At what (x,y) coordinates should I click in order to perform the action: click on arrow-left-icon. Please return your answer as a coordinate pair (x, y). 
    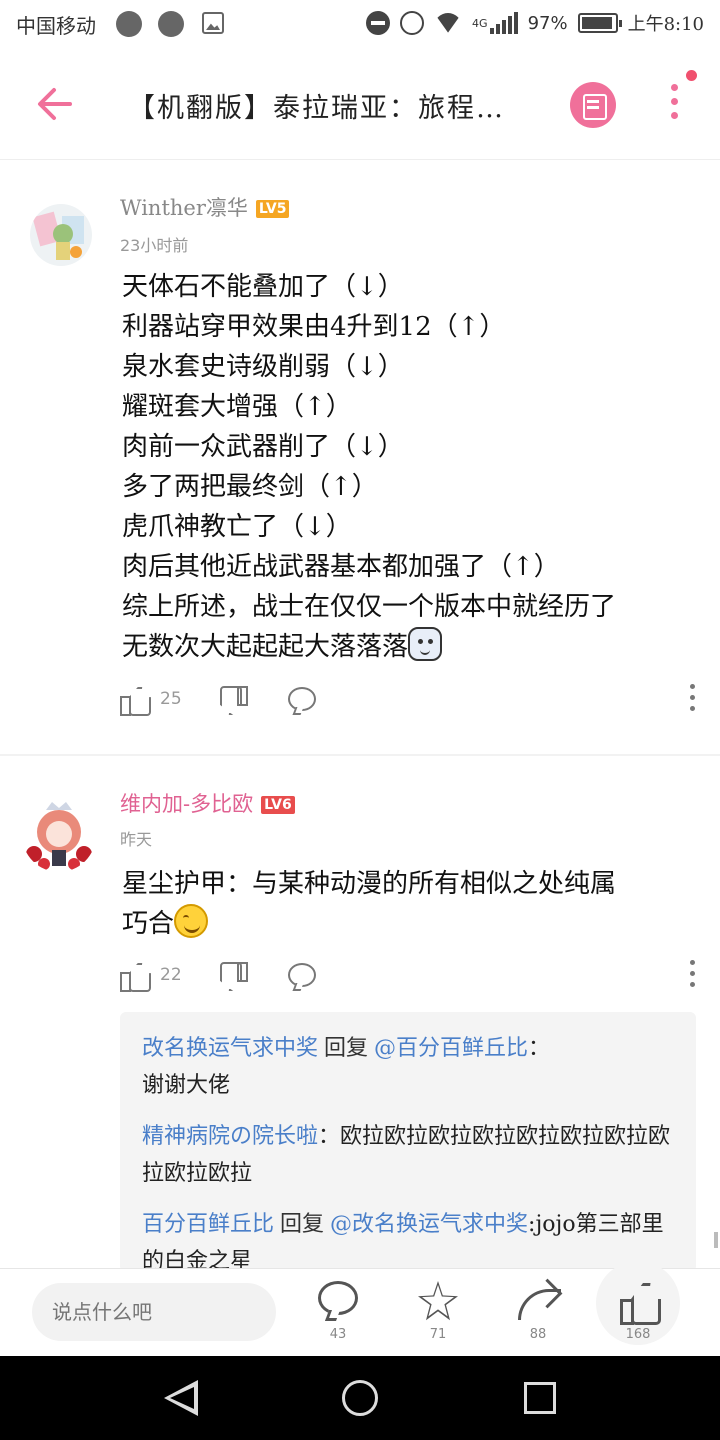
    Looking at the image, I should click on (56, 104).